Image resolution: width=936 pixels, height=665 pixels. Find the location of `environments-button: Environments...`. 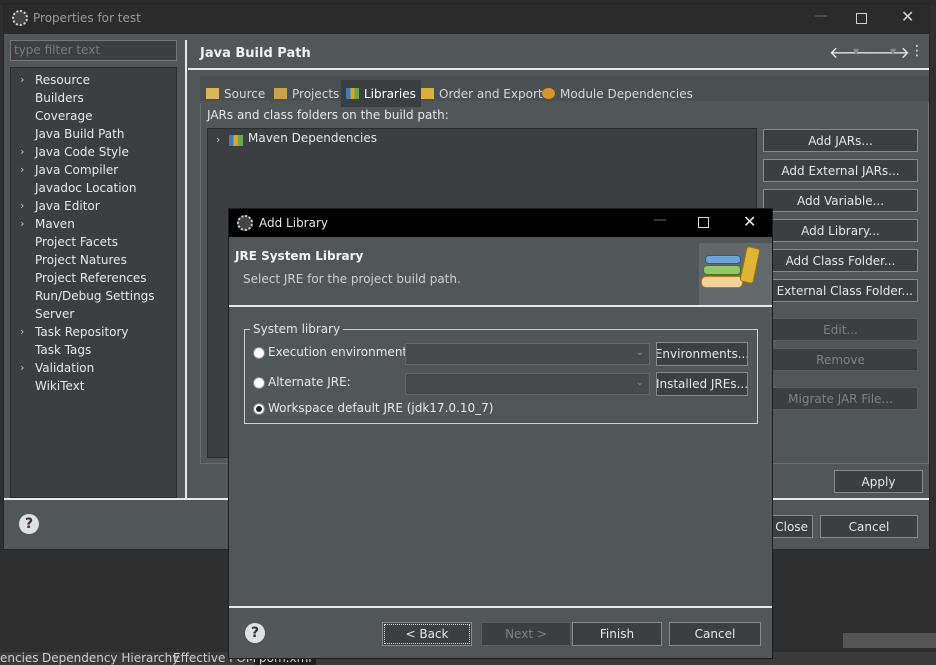

environments-button: Environments... is located at coordinates (702, 354).